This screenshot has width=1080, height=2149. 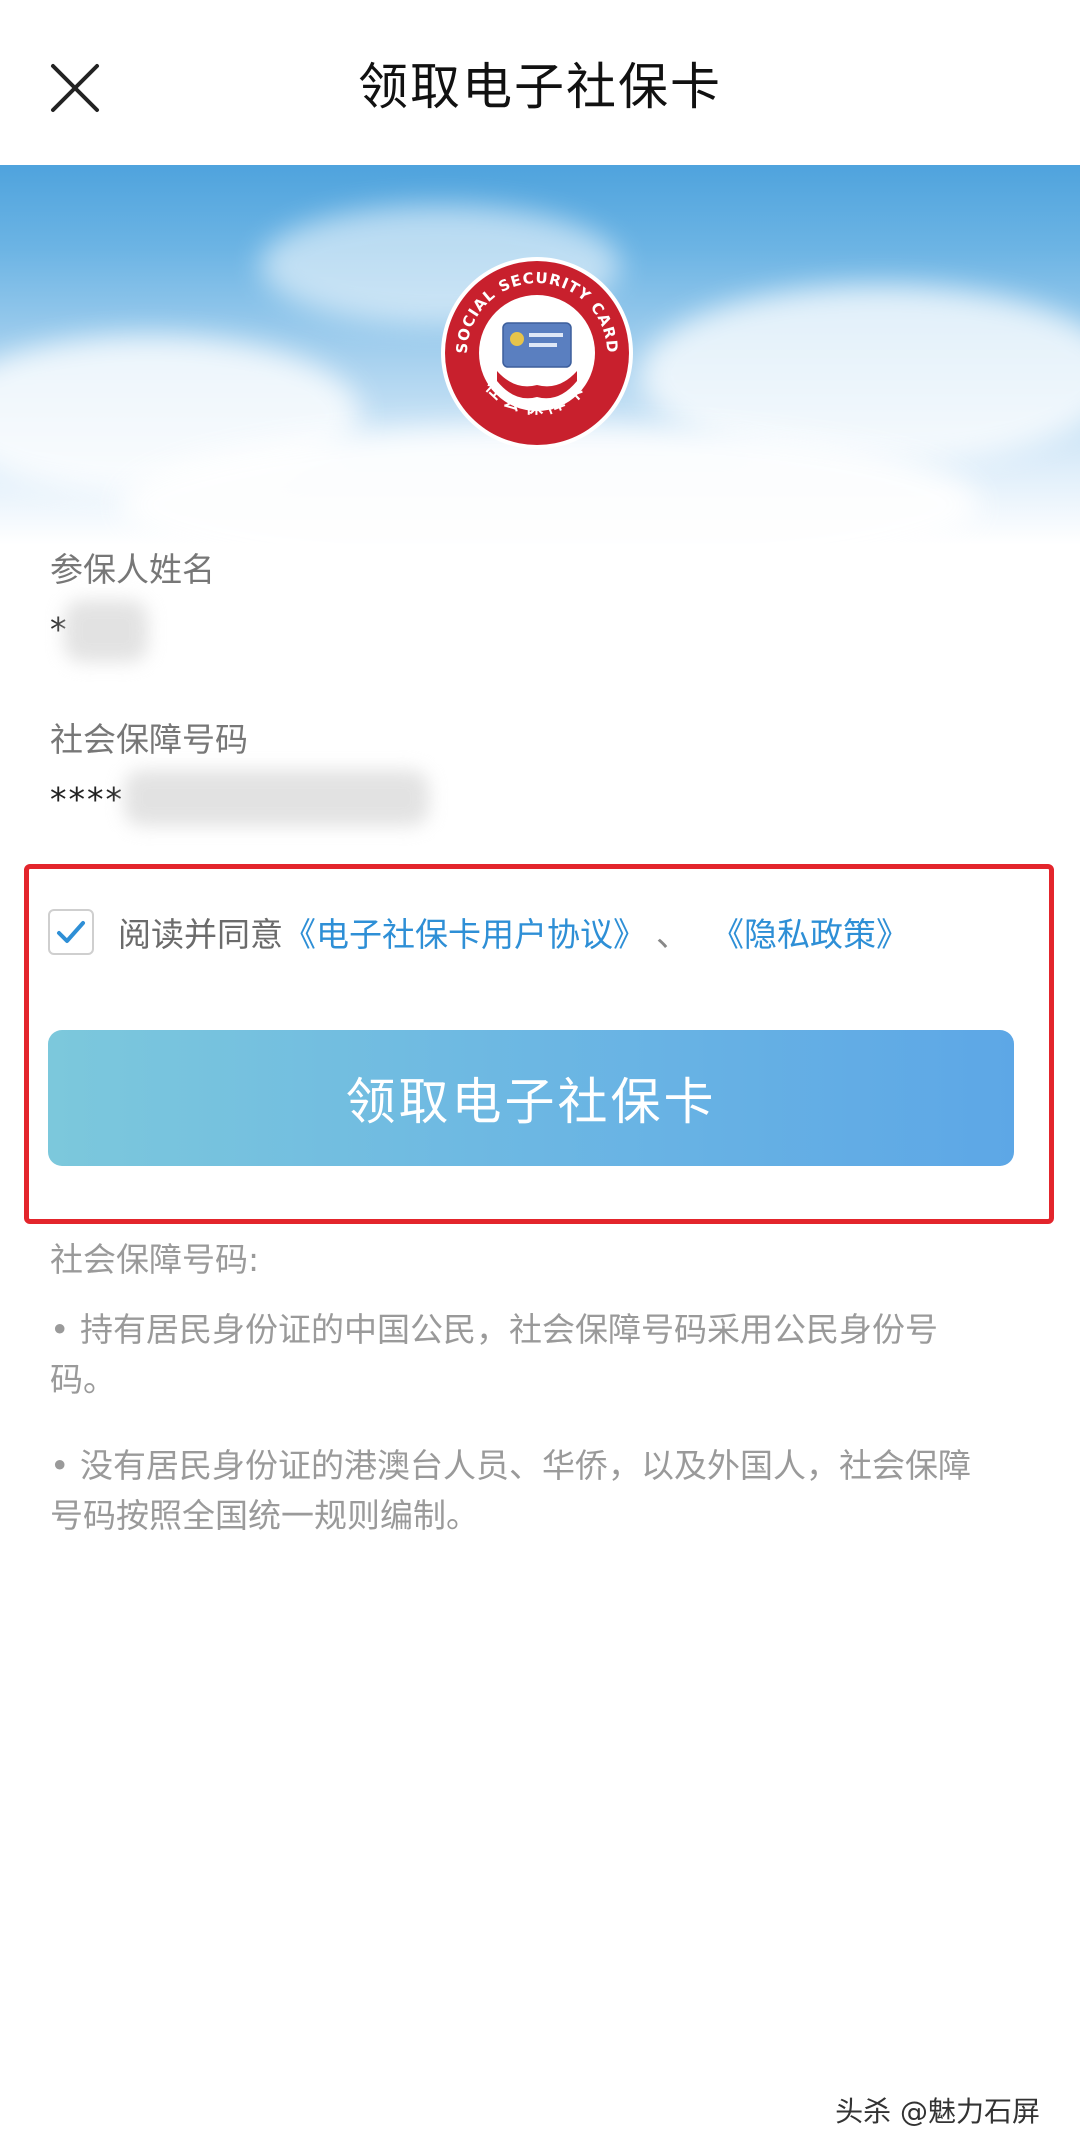 I want to click on check-icon, so click(x=71, y=932).